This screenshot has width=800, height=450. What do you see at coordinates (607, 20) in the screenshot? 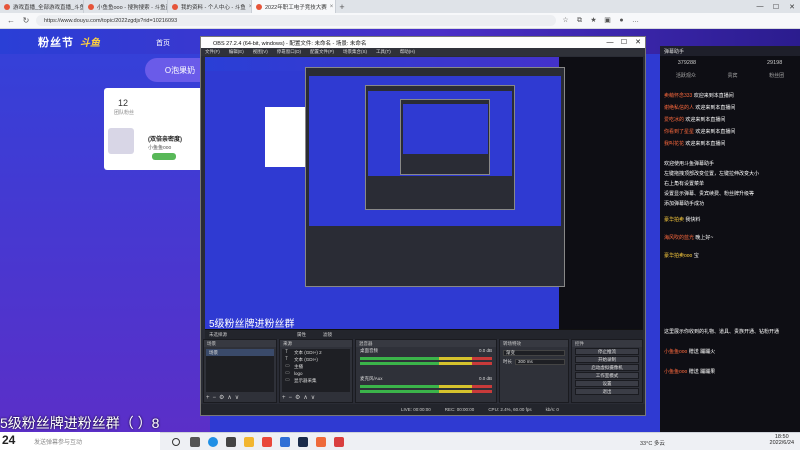
I see `collections-icon: ▣` at bounding box center [607, 20].